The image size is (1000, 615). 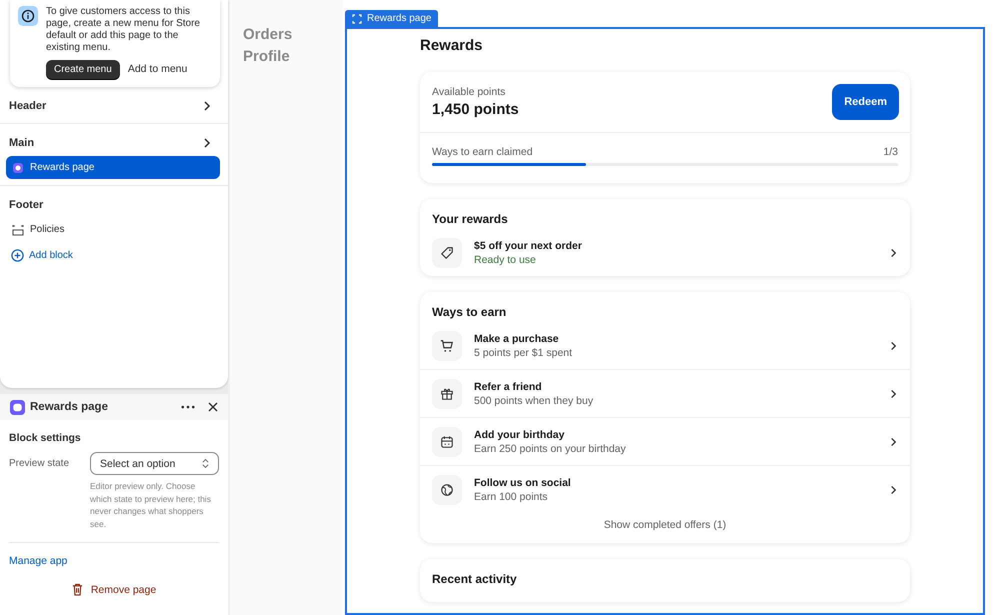 What do you see at coordinates (42, 255) in the screenshot?
I see `add-block-link: Add block` at bounding box center [42, 255].